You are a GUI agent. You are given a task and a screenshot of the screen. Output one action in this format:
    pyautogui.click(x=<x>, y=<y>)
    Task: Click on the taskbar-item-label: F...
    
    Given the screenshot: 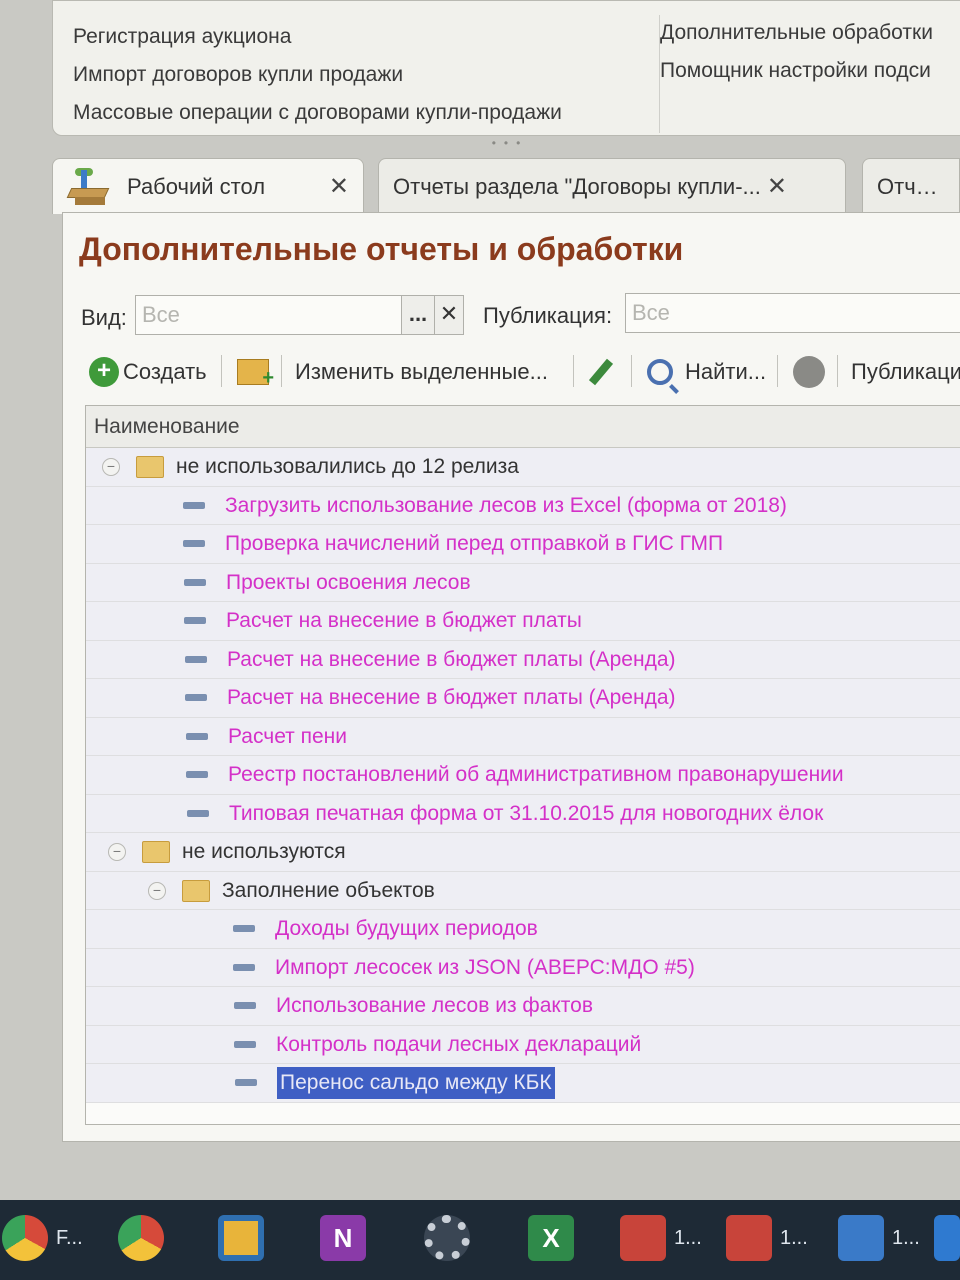 What is the action you would take?
    pyautogui.click(x=69, y=1237)
    